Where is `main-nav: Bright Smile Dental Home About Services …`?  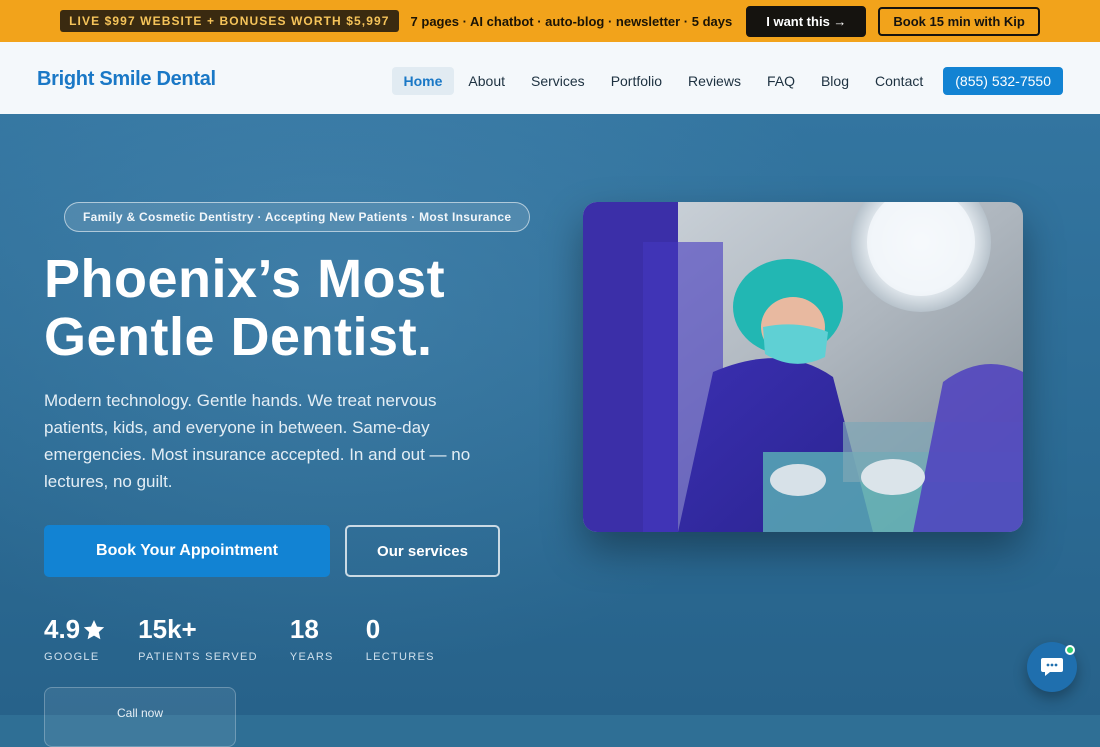 main-nav: Bright Smile Dental Home About Services … is located at coordinates (550, 78).